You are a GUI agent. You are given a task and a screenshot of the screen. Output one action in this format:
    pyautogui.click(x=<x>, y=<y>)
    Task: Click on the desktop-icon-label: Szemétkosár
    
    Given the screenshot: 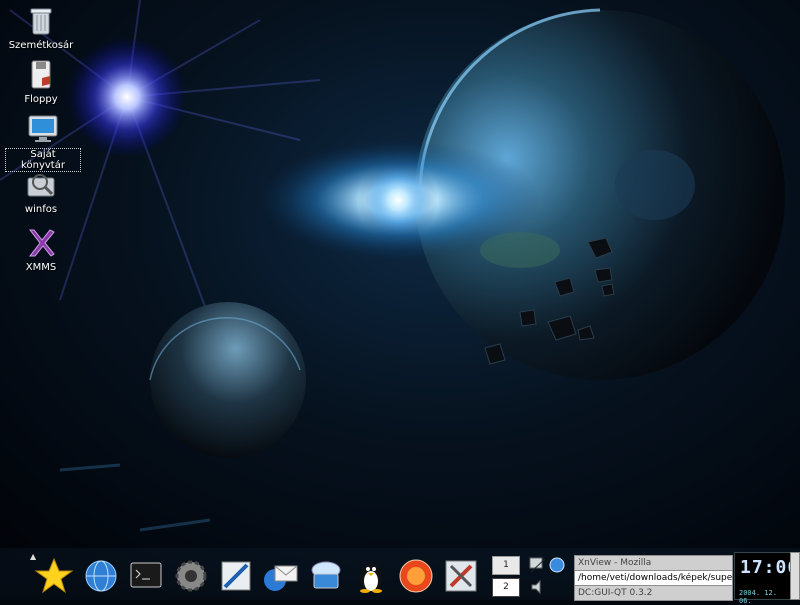 What is the action you would take?
    pyautogui.click(x=41, y=45)
    